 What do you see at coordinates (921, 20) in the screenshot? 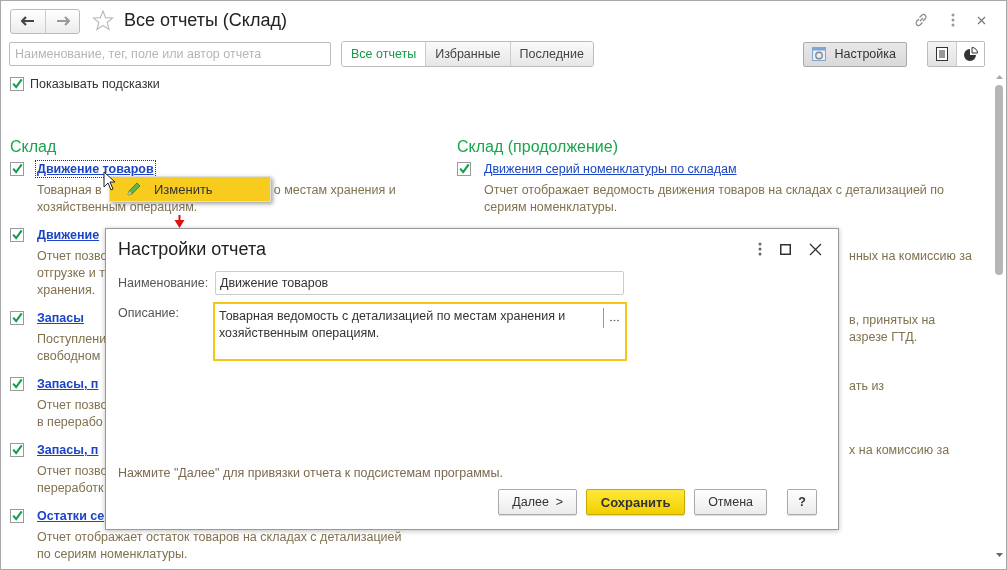
I see `link-icon` at bounding box center [921, 20].